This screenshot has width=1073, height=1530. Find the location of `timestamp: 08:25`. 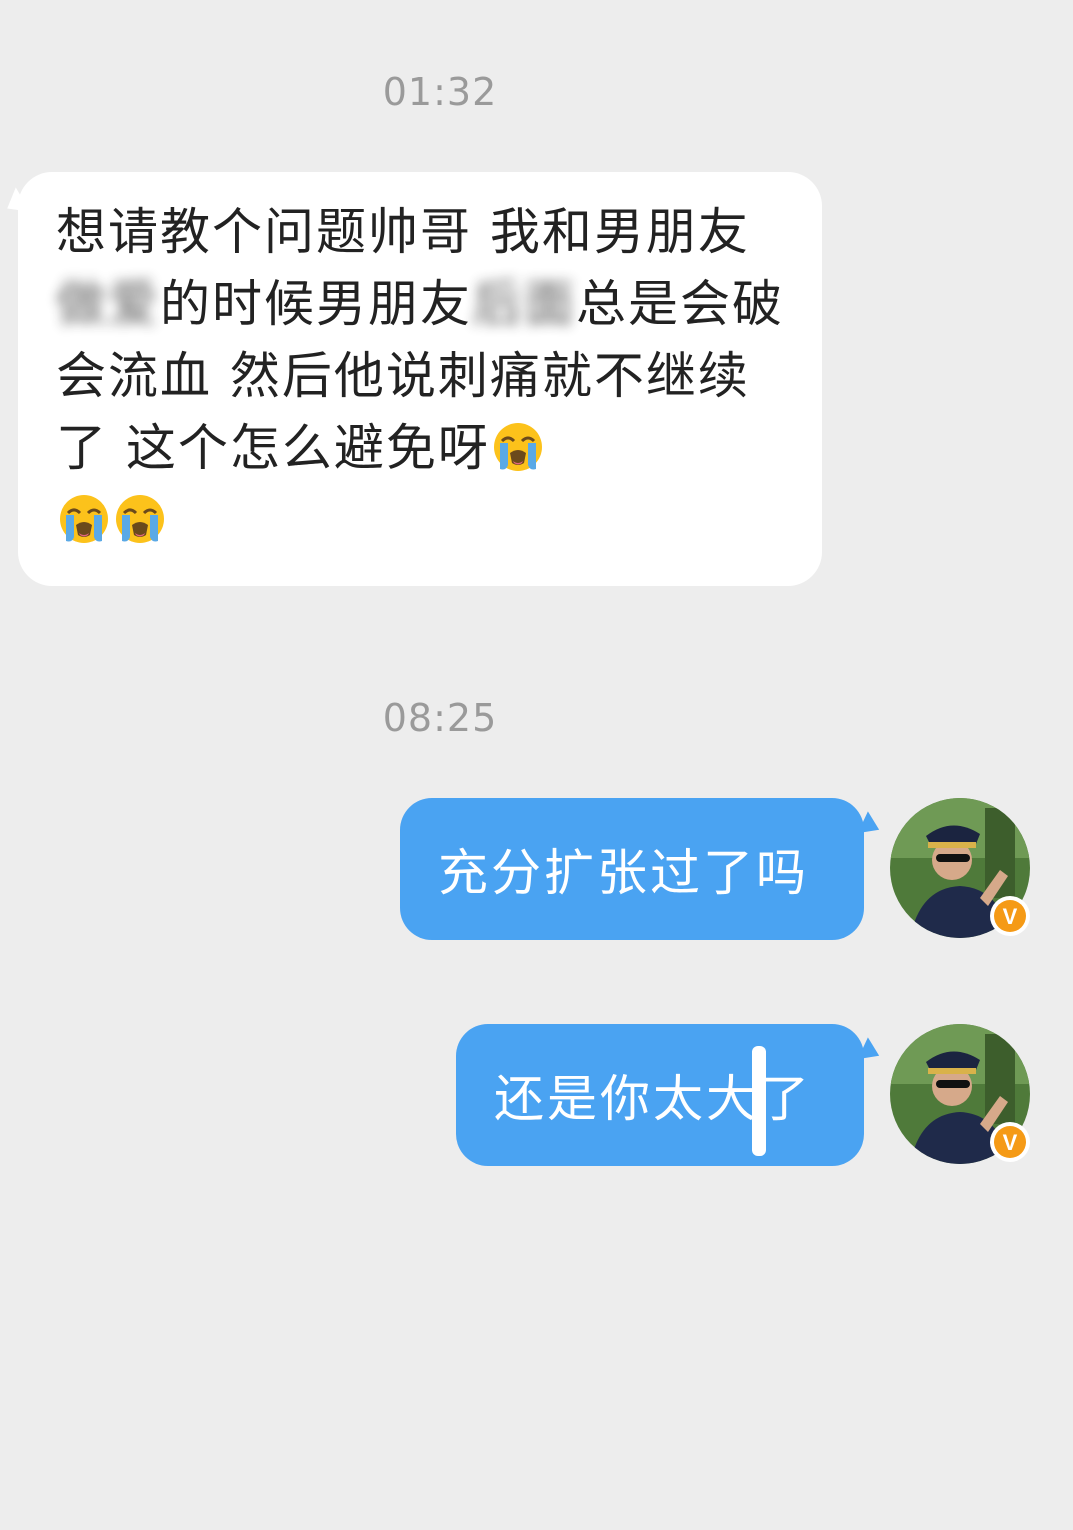

timestamp: 08:25 is located at coordinates (440, 718).